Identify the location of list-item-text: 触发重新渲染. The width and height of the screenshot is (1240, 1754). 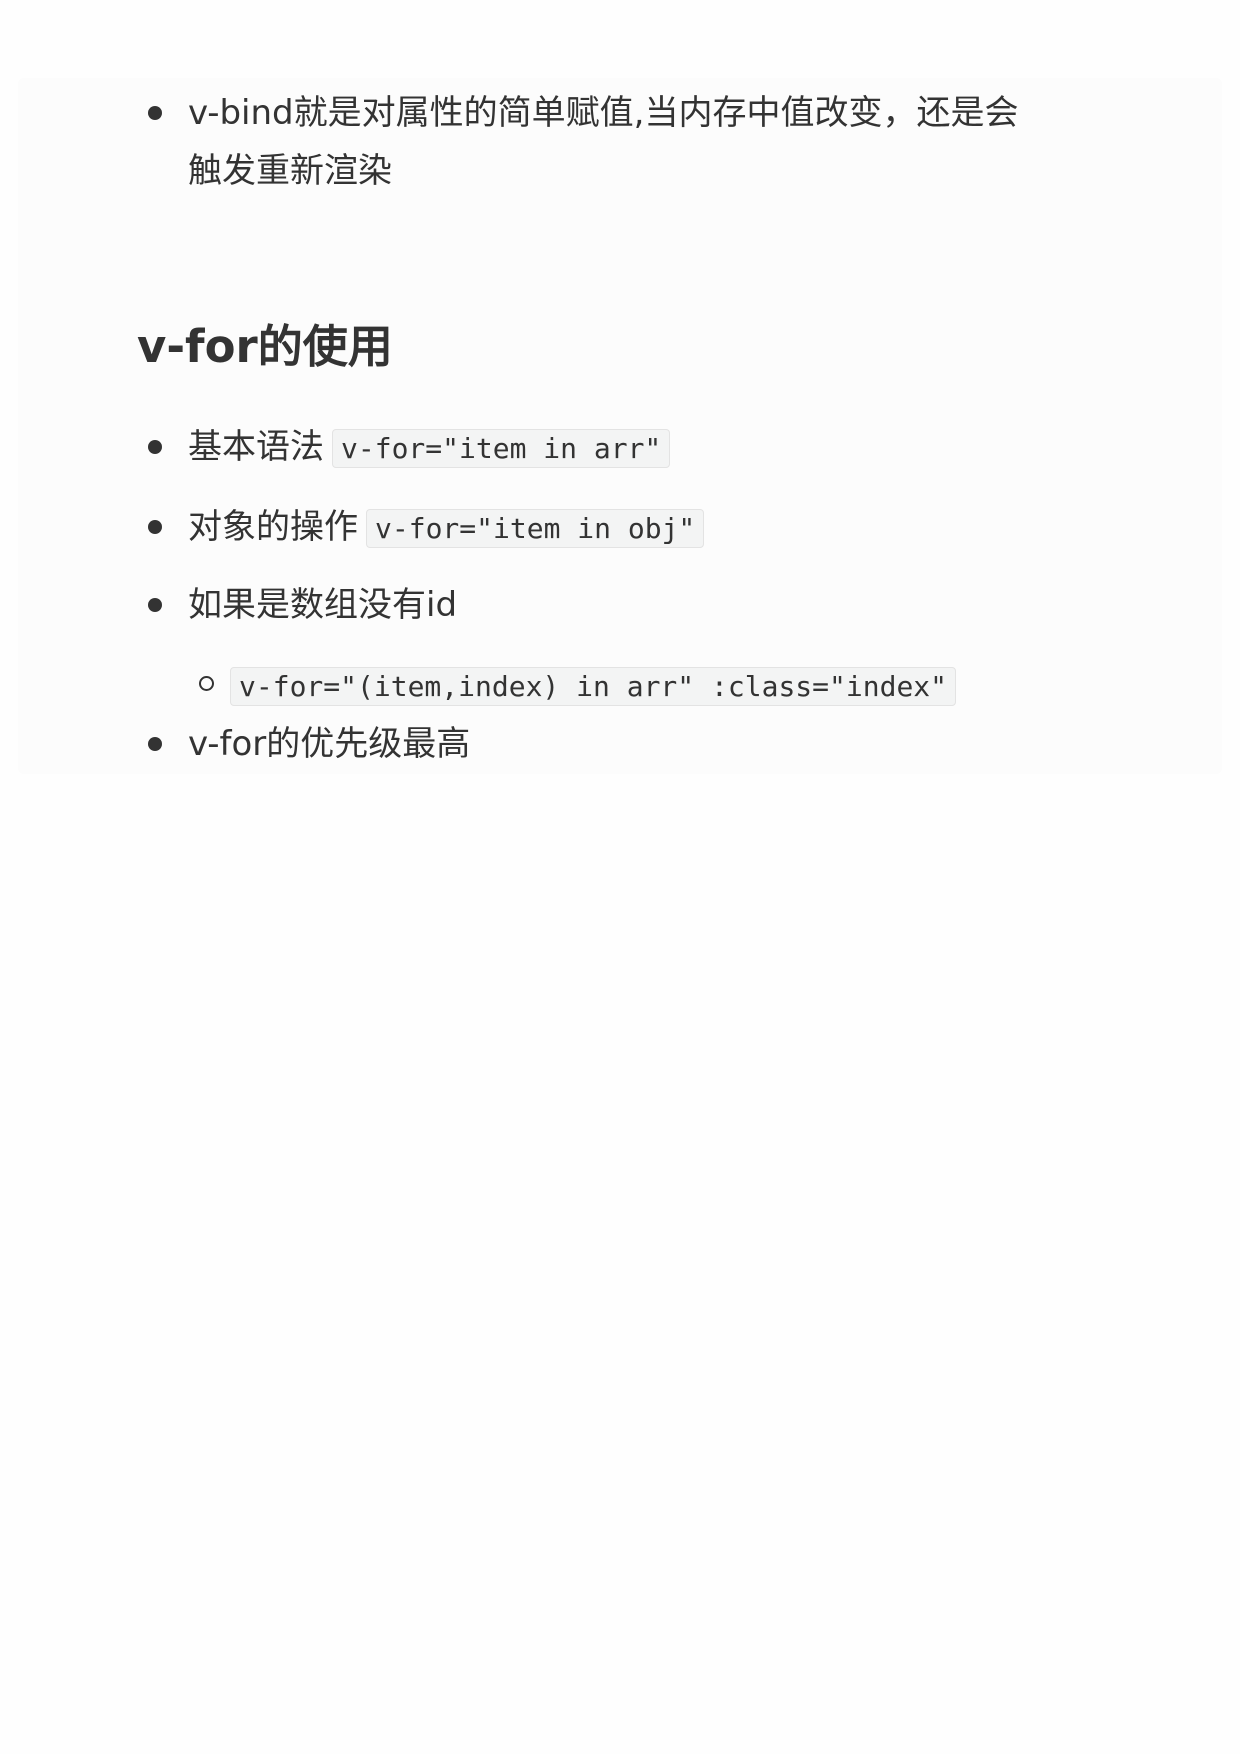
(290, 171).